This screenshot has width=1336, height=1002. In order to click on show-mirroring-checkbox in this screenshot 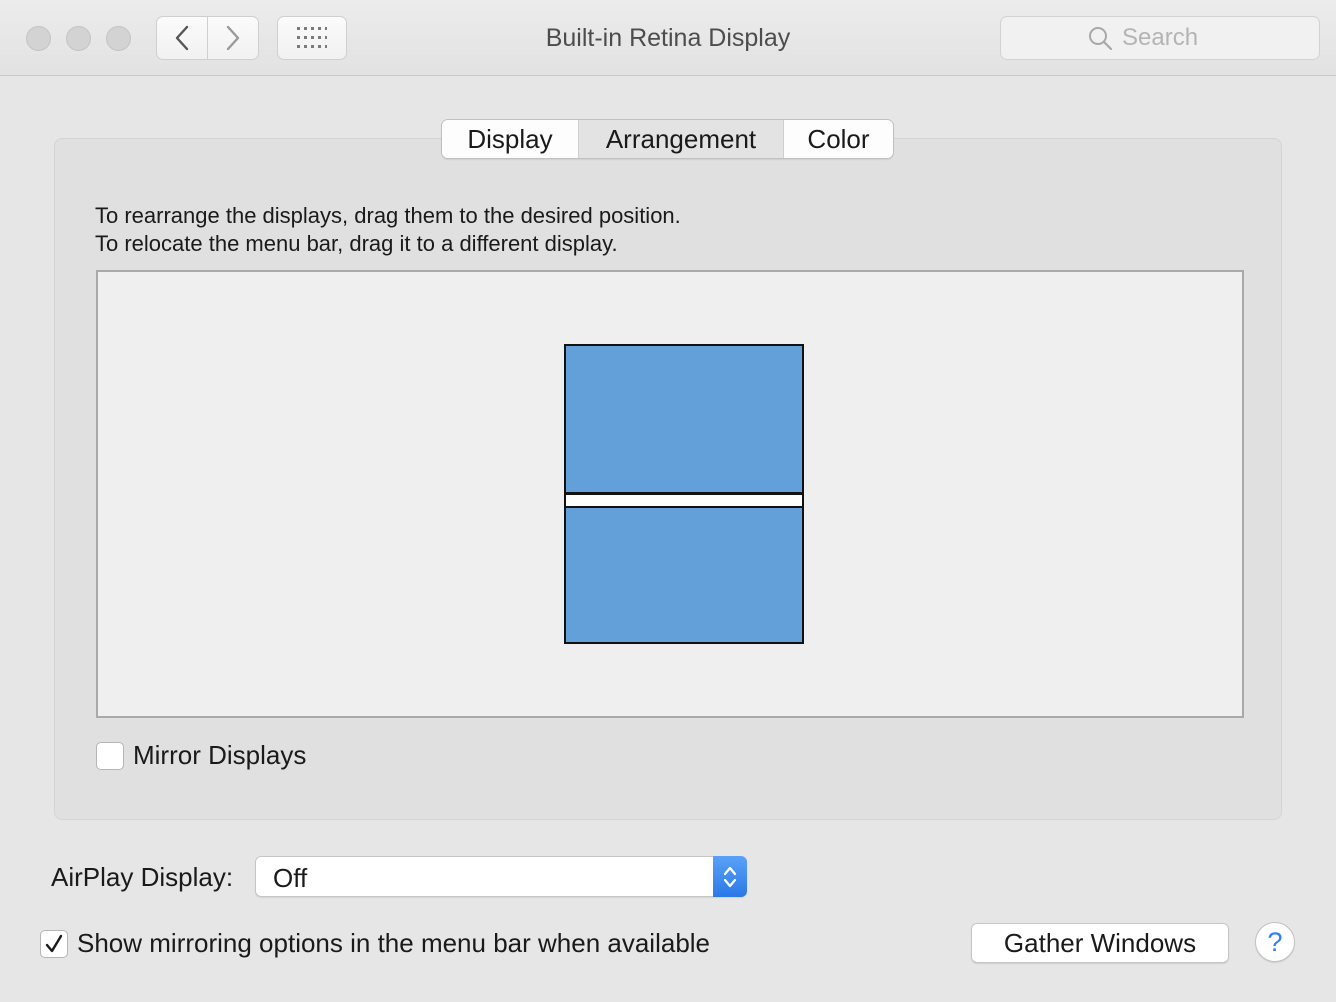, I will do `click(54, 943)`.